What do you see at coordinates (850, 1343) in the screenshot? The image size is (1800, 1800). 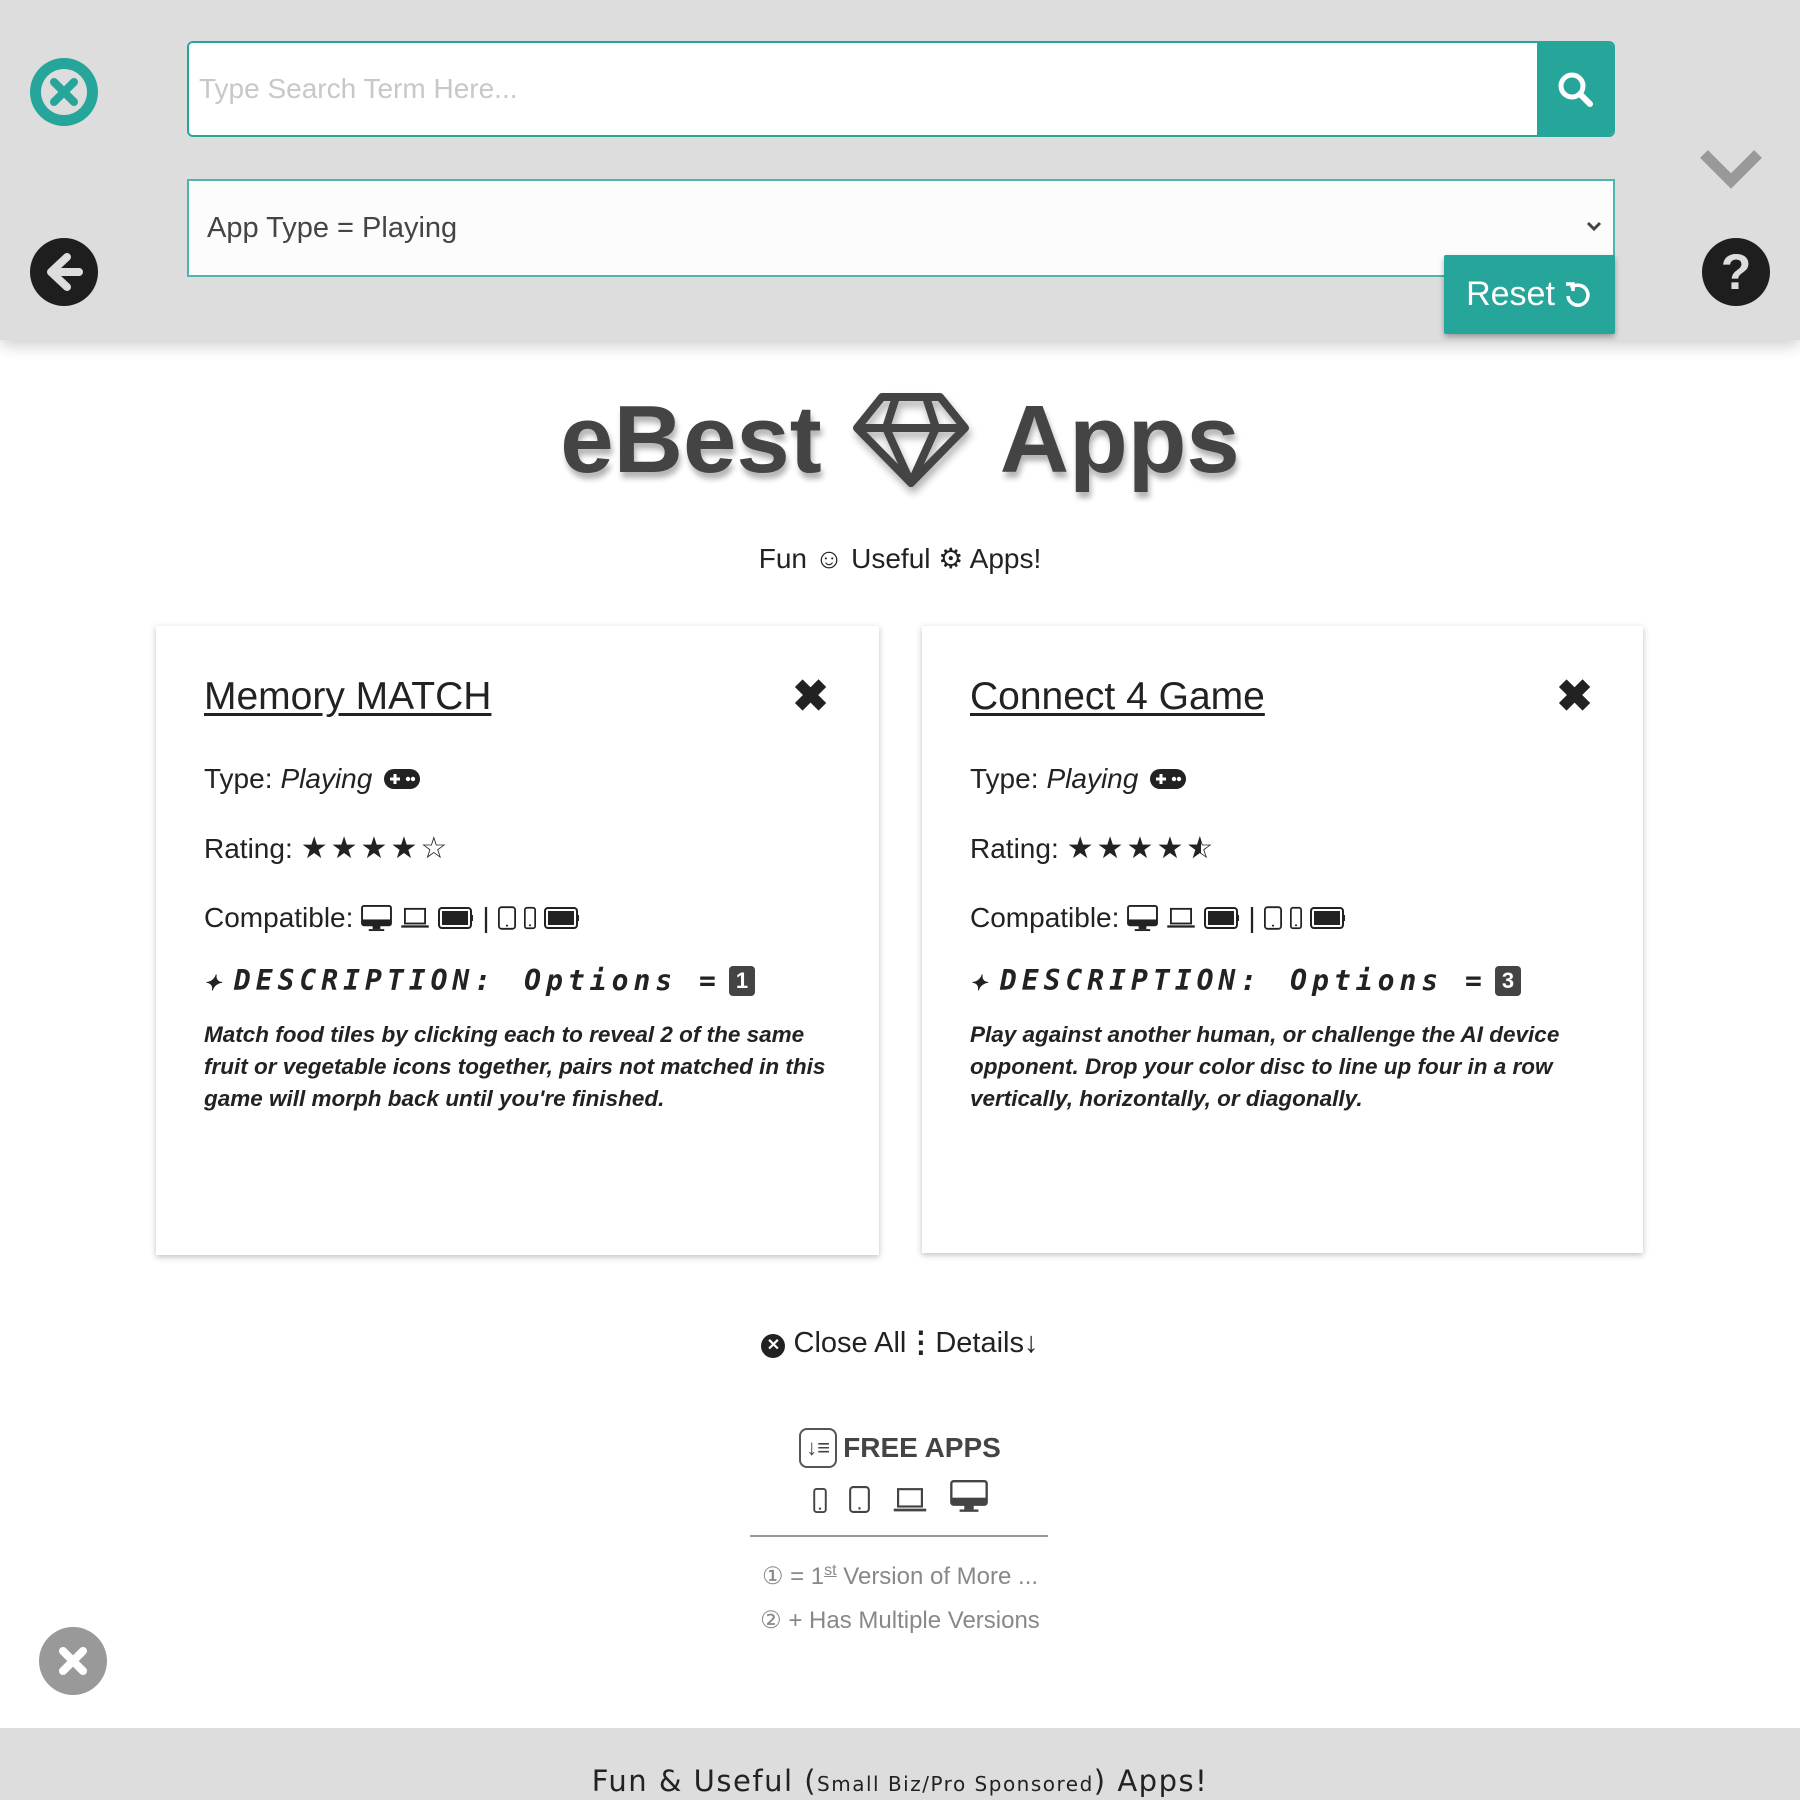 I see `close-all-label: Close All` at bounding box center [850, 1343].